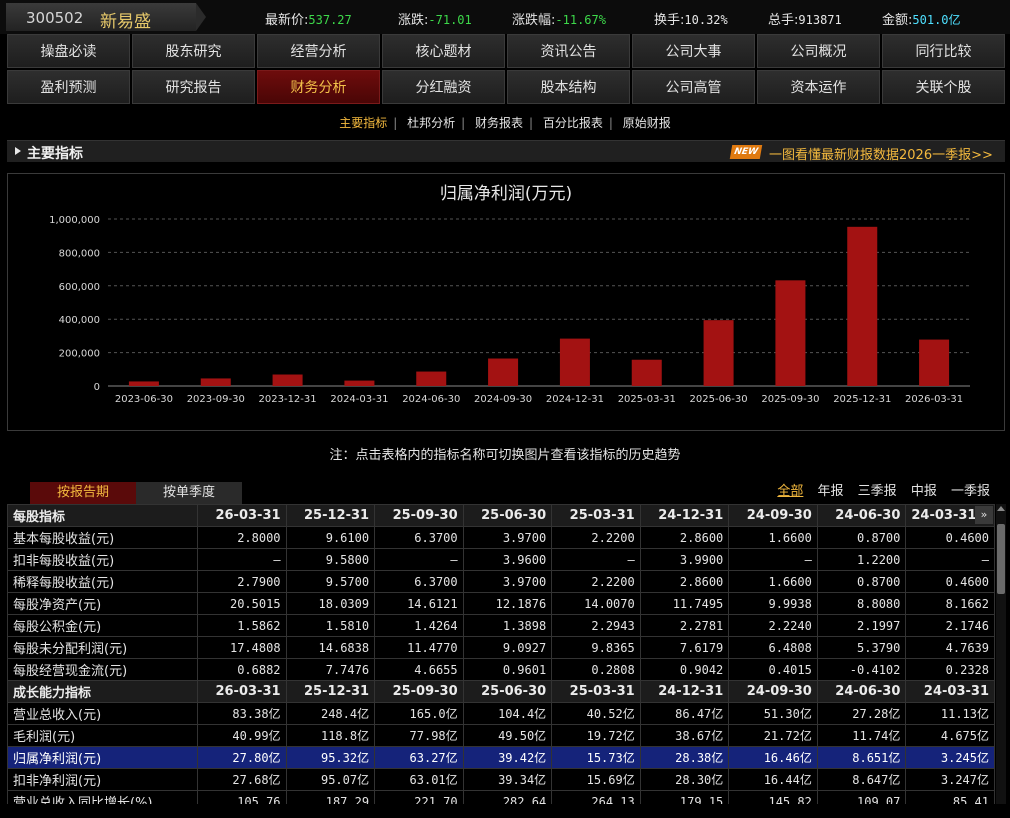 The height and width of the screenshot is (818, 1010). Describe the element at coordinates (79, 253) in the screenshot. I see `y-tick-label: 800,000` at that location.